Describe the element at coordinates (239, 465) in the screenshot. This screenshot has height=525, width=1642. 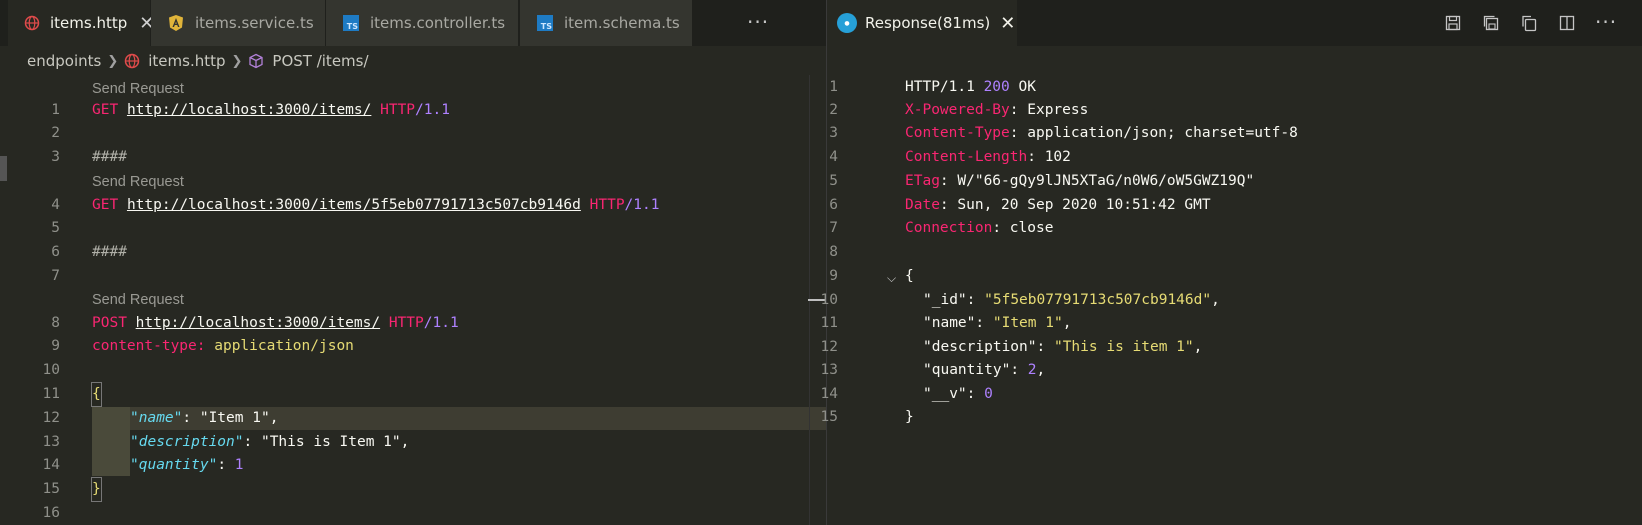
I see `json-value: 1` at that location.